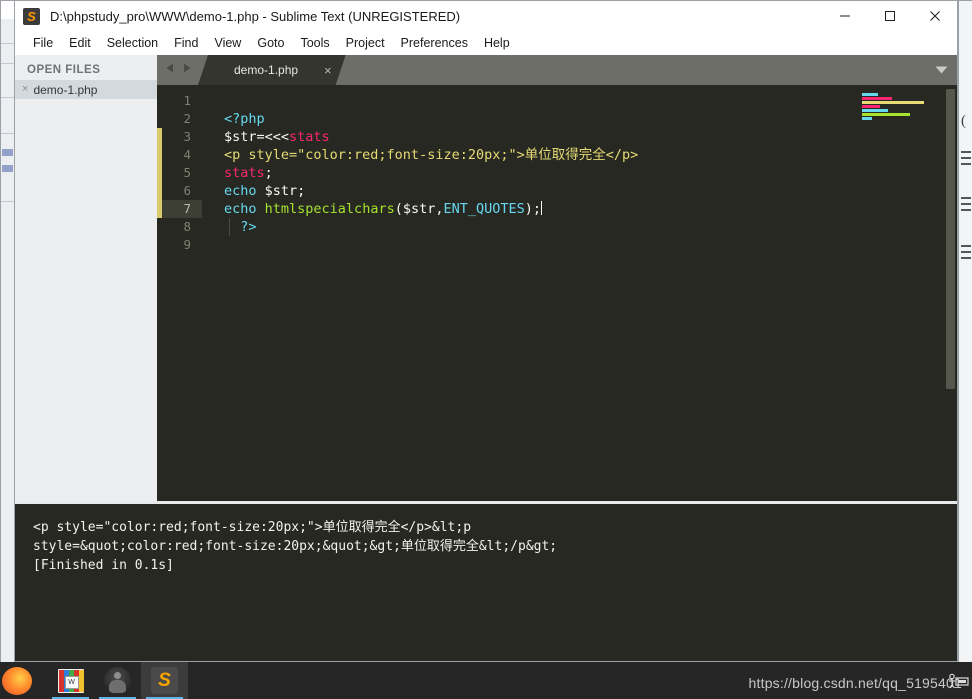  I want to click on editor-scrollbar-thumb, so click(950, 239).